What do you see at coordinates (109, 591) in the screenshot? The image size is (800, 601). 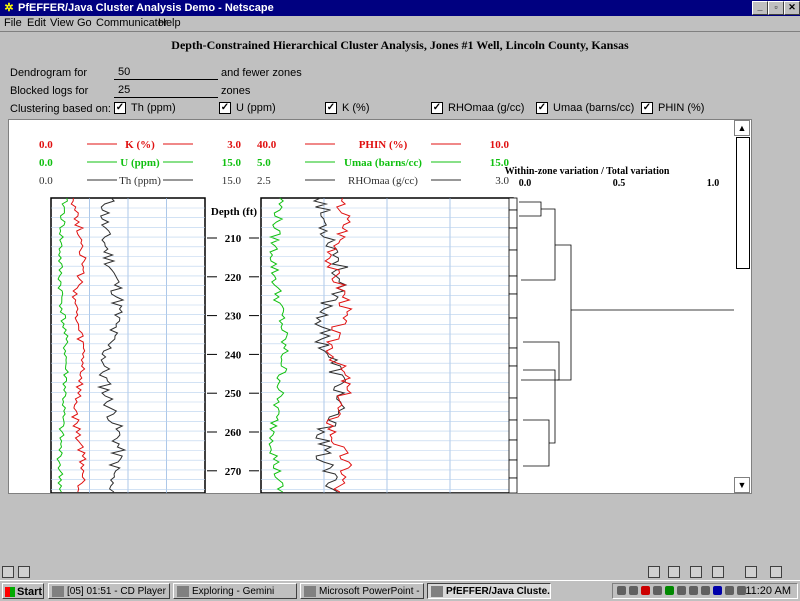 I see `task-cd-player: [05] 01:51 - CD Player` at bounding box center [109, 591].